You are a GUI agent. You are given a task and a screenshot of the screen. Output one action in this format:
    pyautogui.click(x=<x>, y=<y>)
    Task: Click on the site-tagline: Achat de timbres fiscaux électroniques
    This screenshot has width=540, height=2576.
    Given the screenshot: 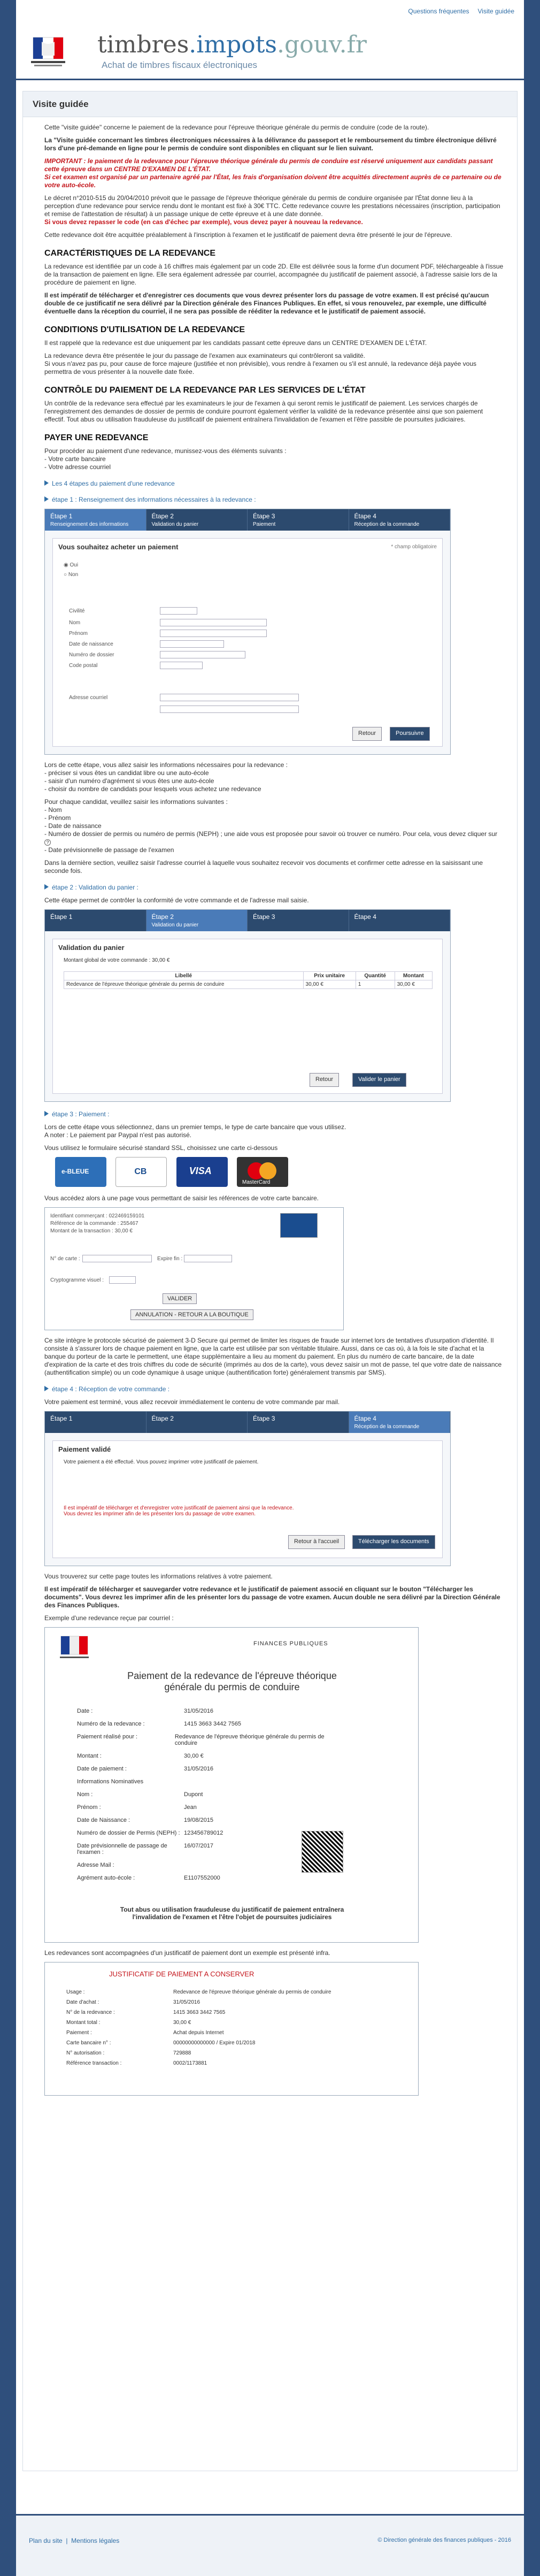 What is the action you would take?
    pyautogui.click(x=180, y=65)
    